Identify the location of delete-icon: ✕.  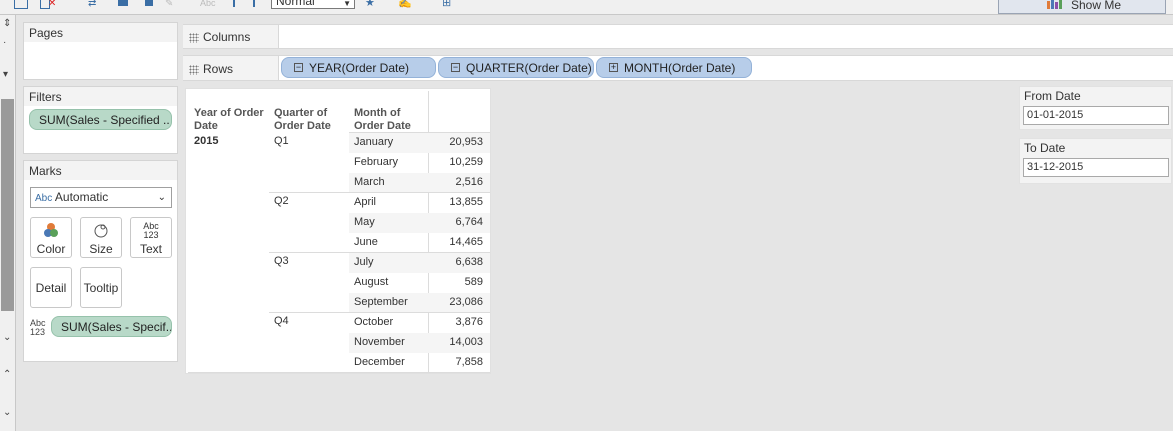
(52, 4).